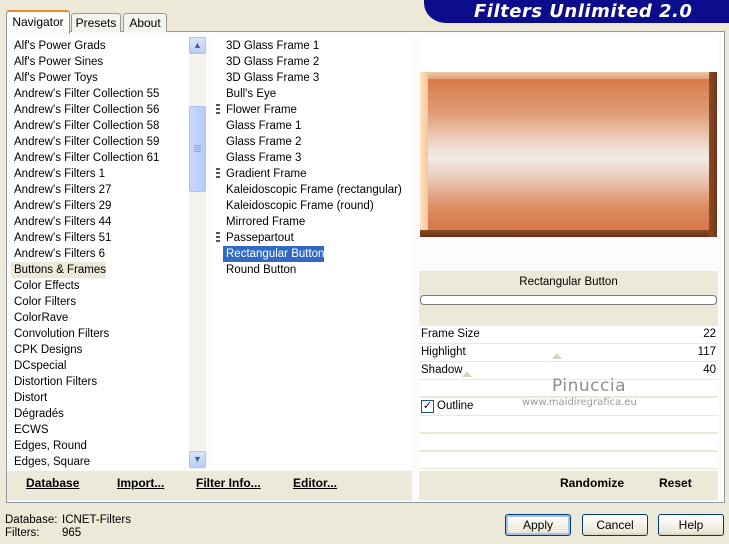 The image size is (729, 544). What do you see at coordinates (557, 356) in the screenshot?
I see `highlight-marker` at bounding box center [557, 356].